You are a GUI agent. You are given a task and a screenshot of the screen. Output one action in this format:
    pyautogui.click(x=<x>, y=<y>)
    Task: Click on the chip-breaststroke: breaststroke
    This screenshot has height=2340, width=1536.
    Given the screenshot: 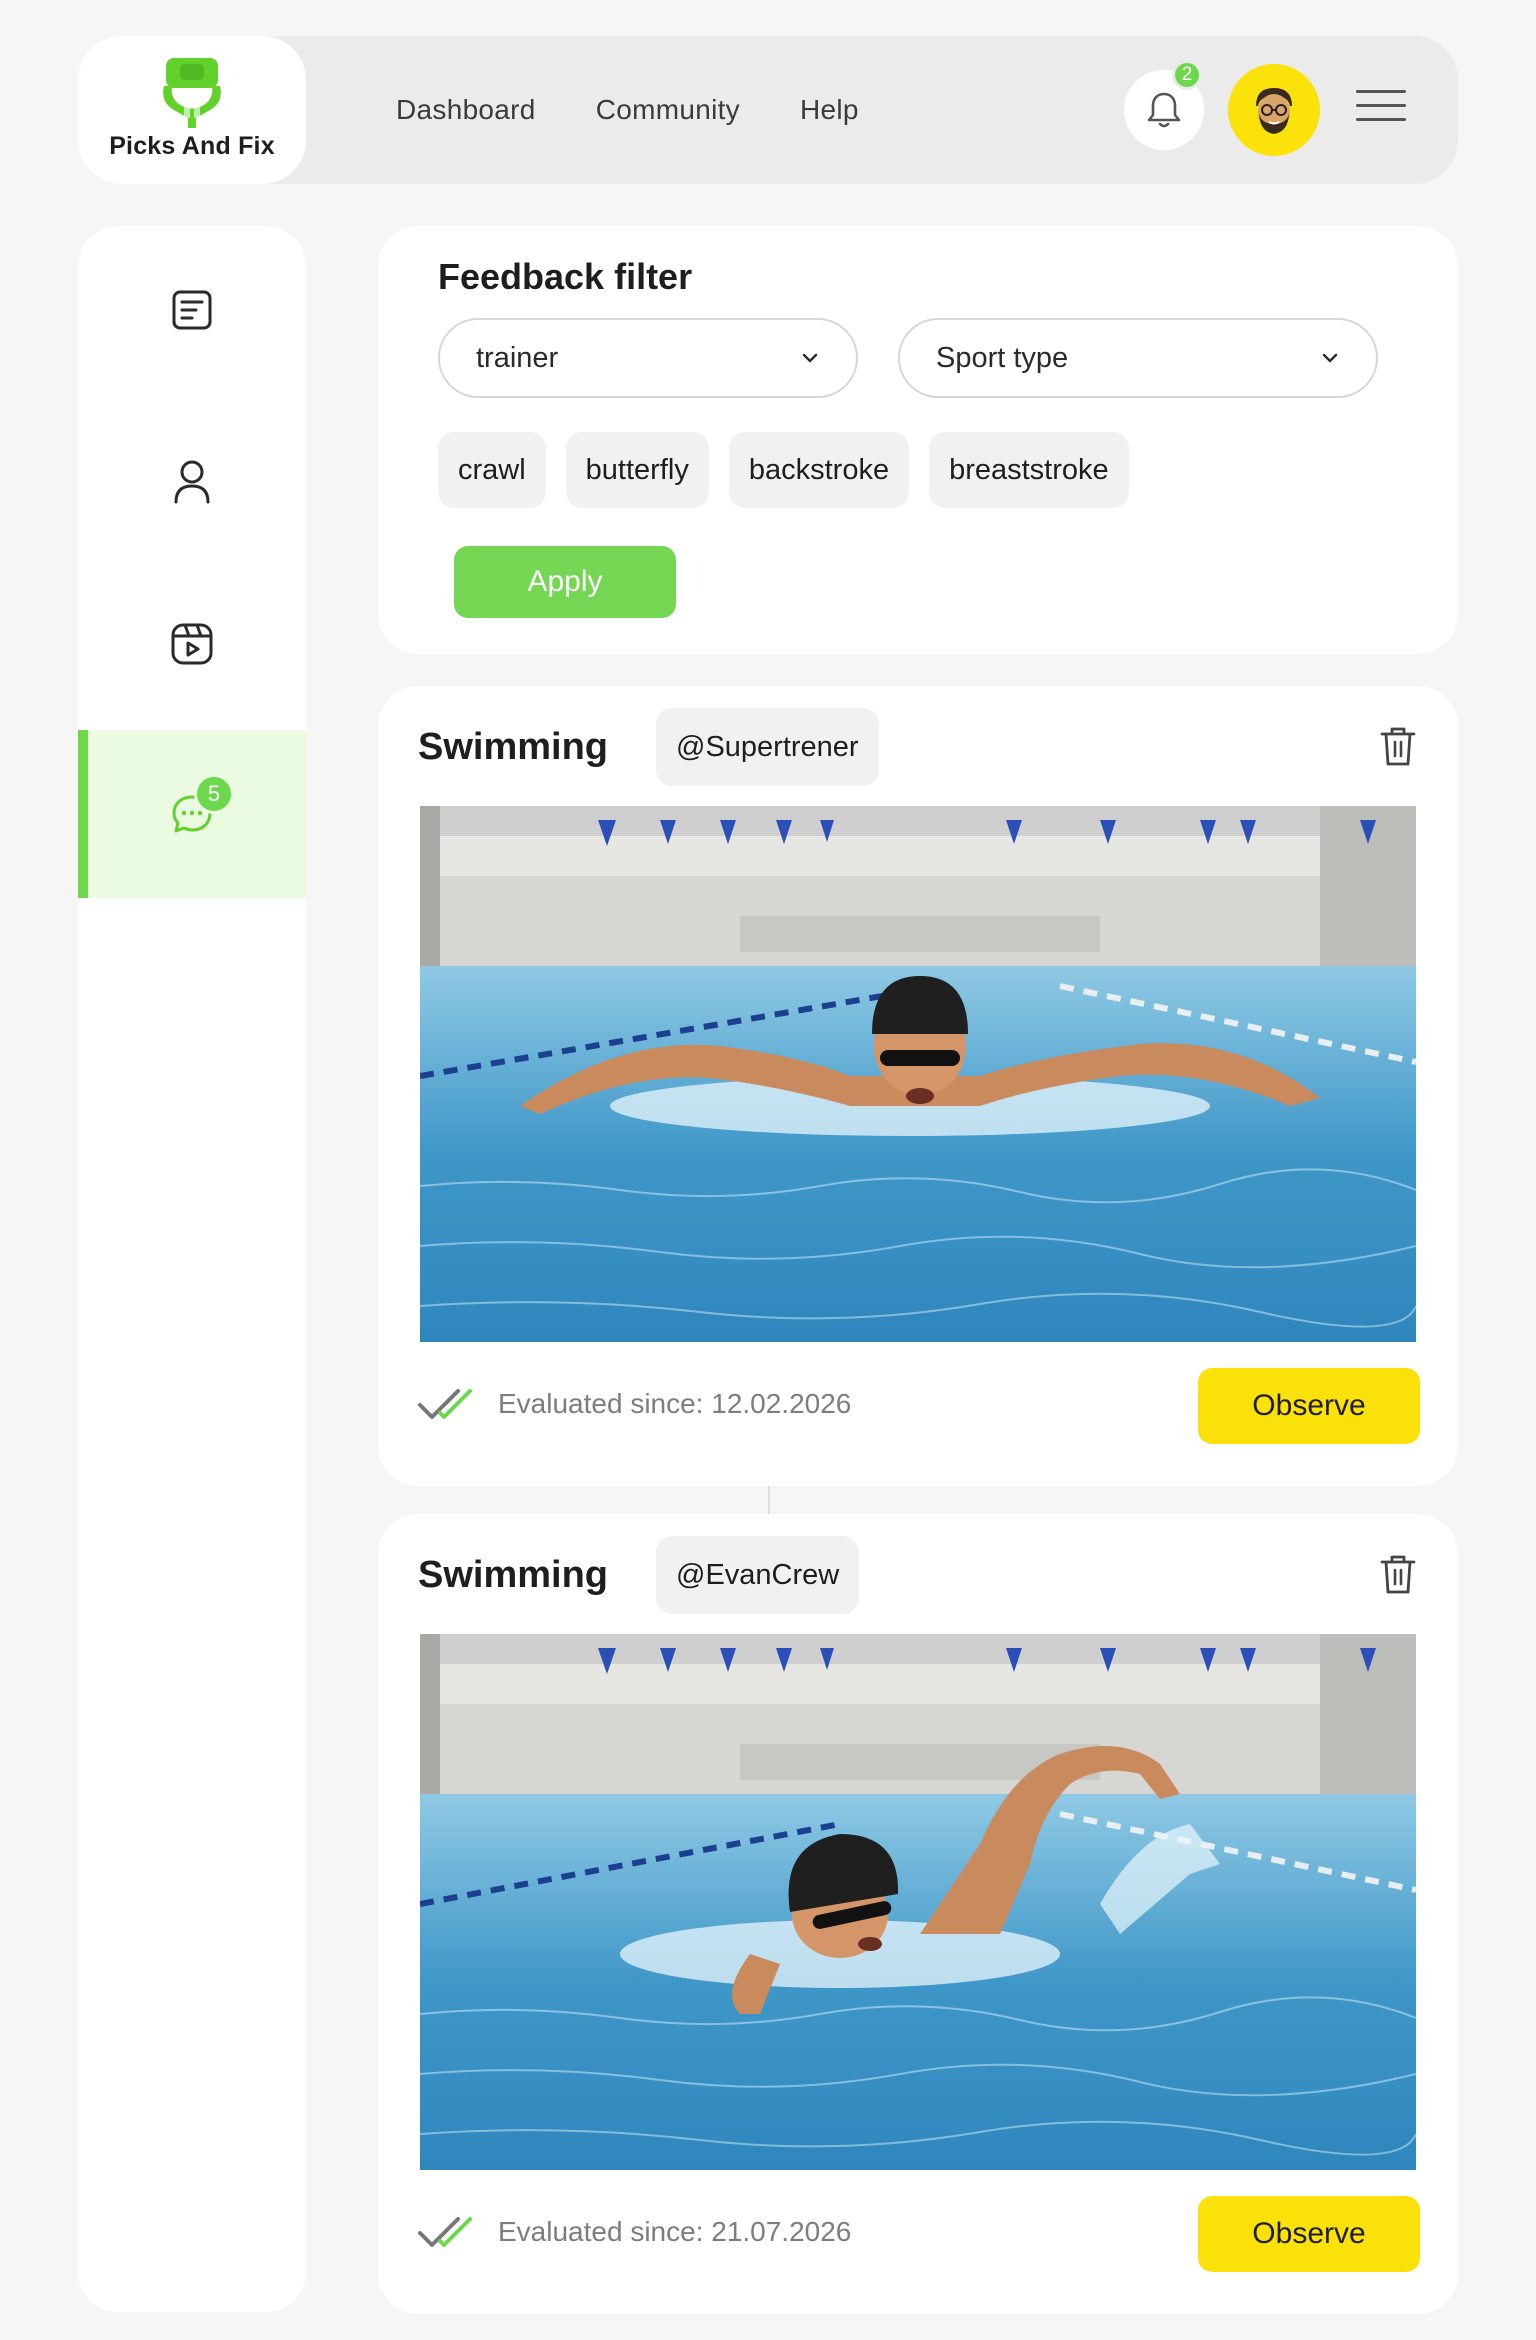 What is the action you would take?
    pyautogui.click(x=1029, y=470)
    